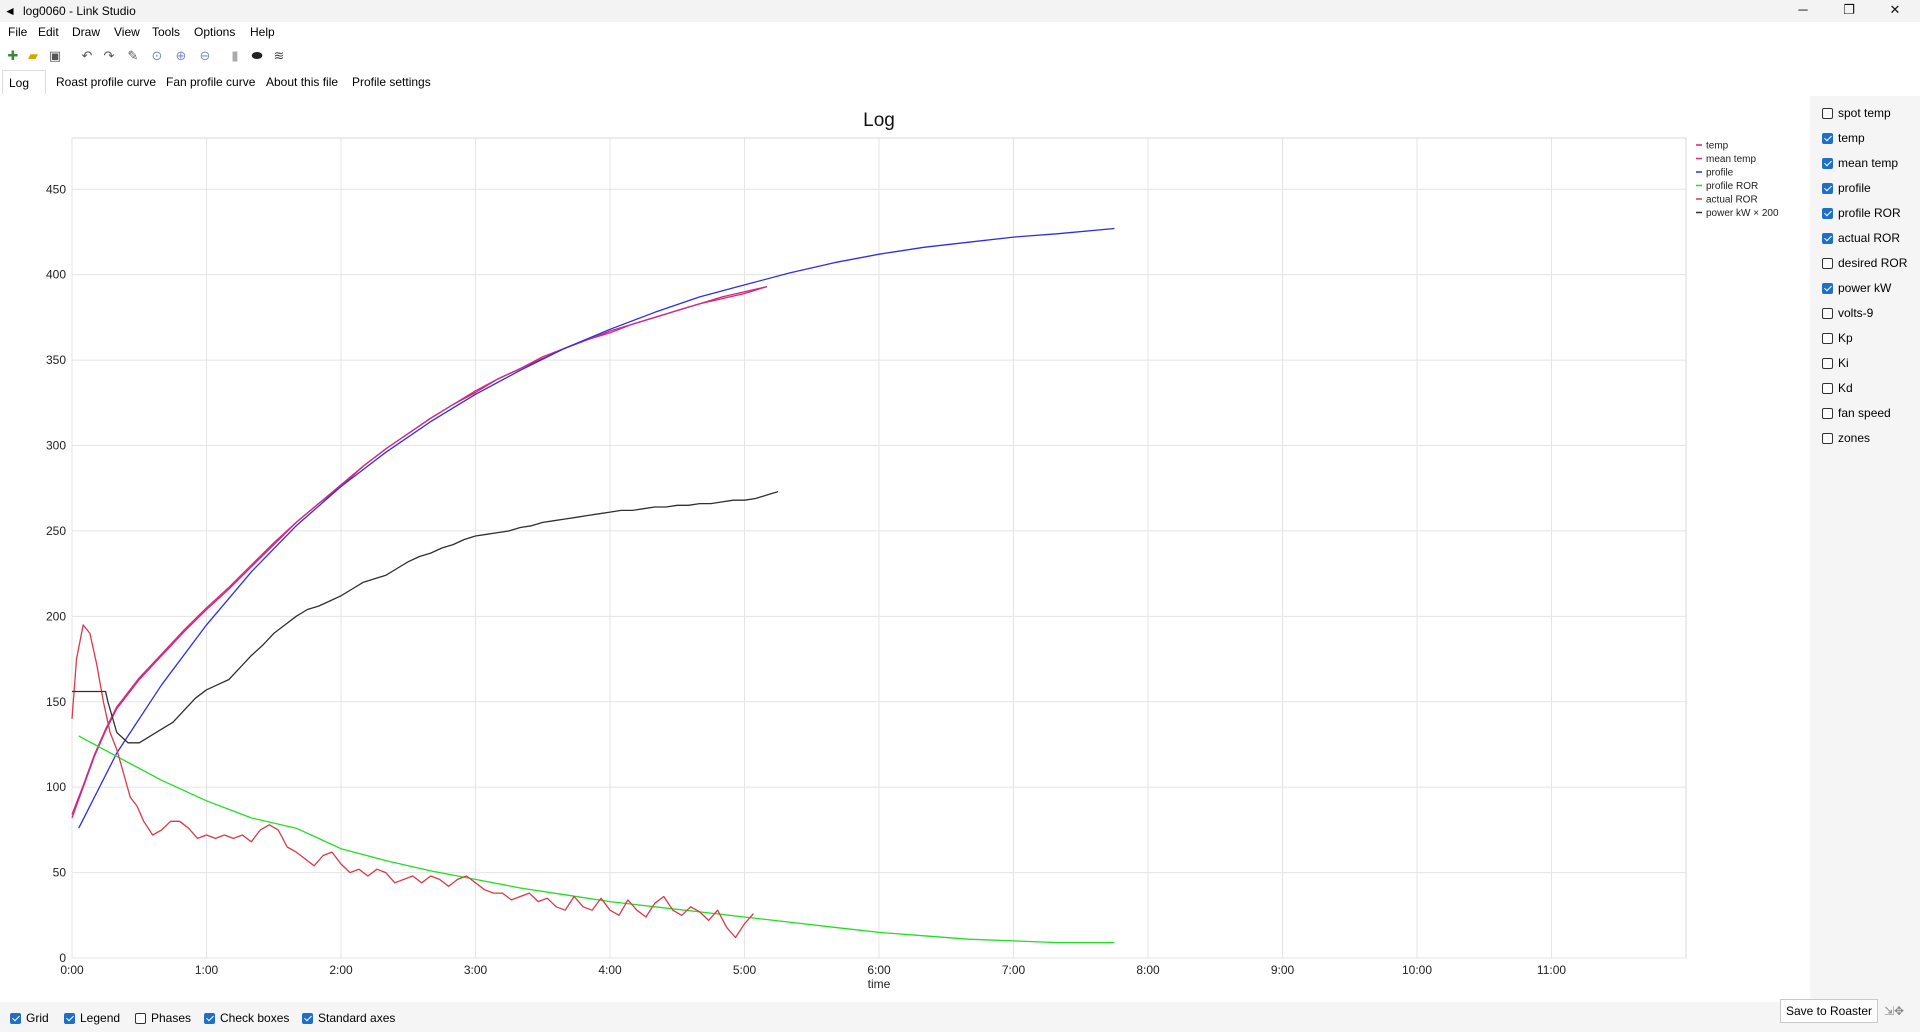 The image size is (1920, 1032). I want to click on checkbox-profile-ror: profile ROR, so click(1861, 213).